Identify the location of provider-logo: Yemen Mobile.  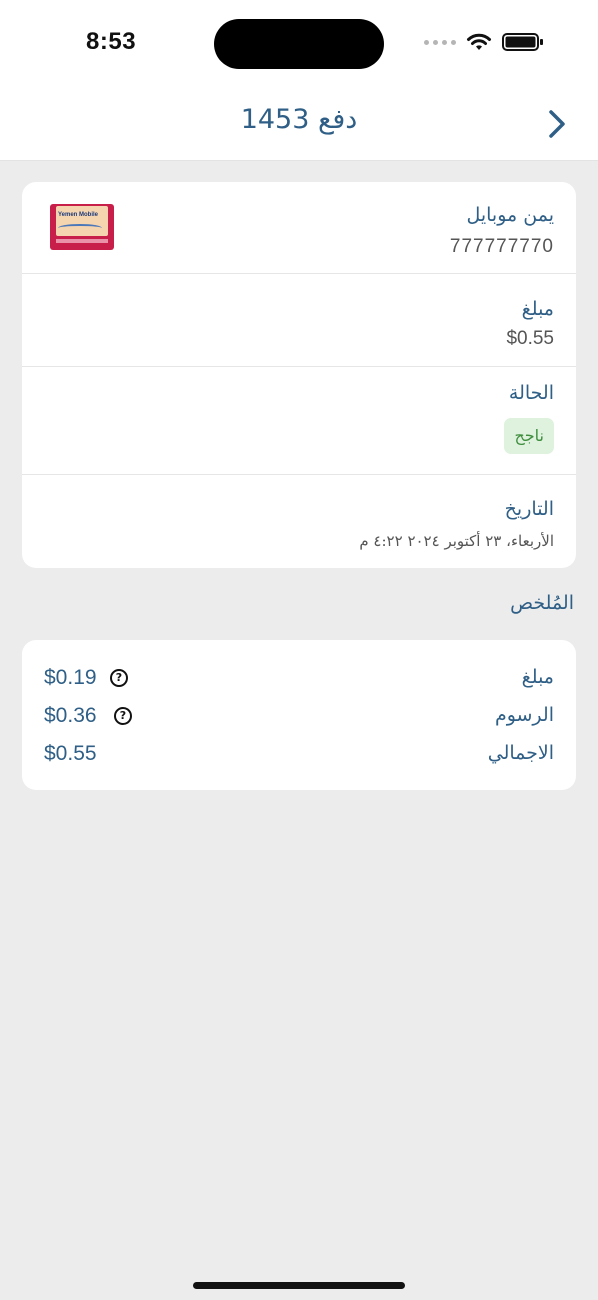
(82, 227).